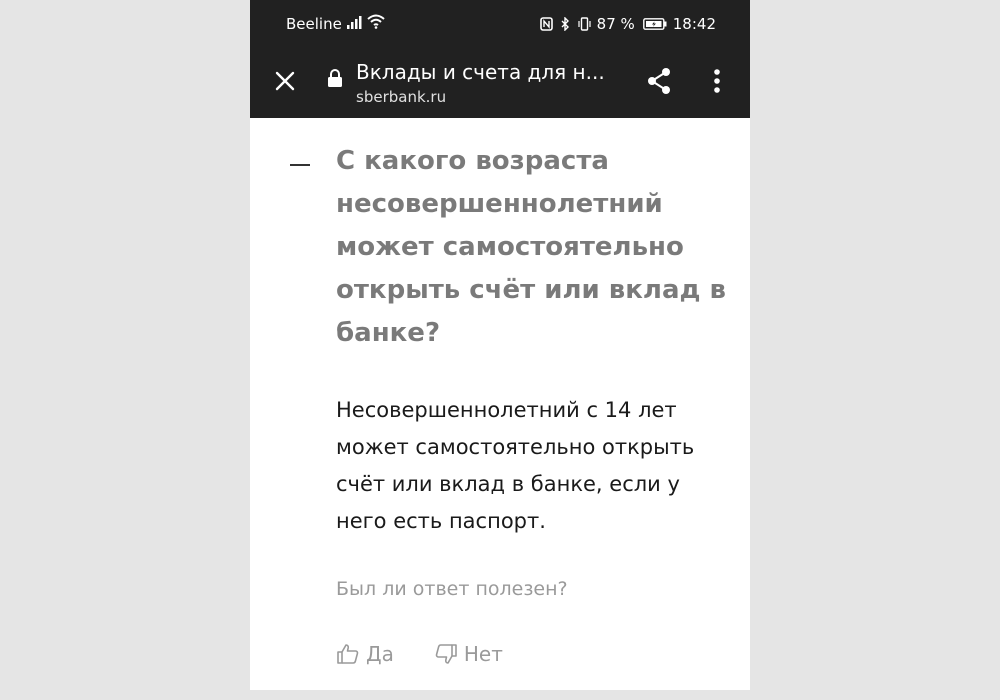  I want to click on close-button, so click(285, 81).